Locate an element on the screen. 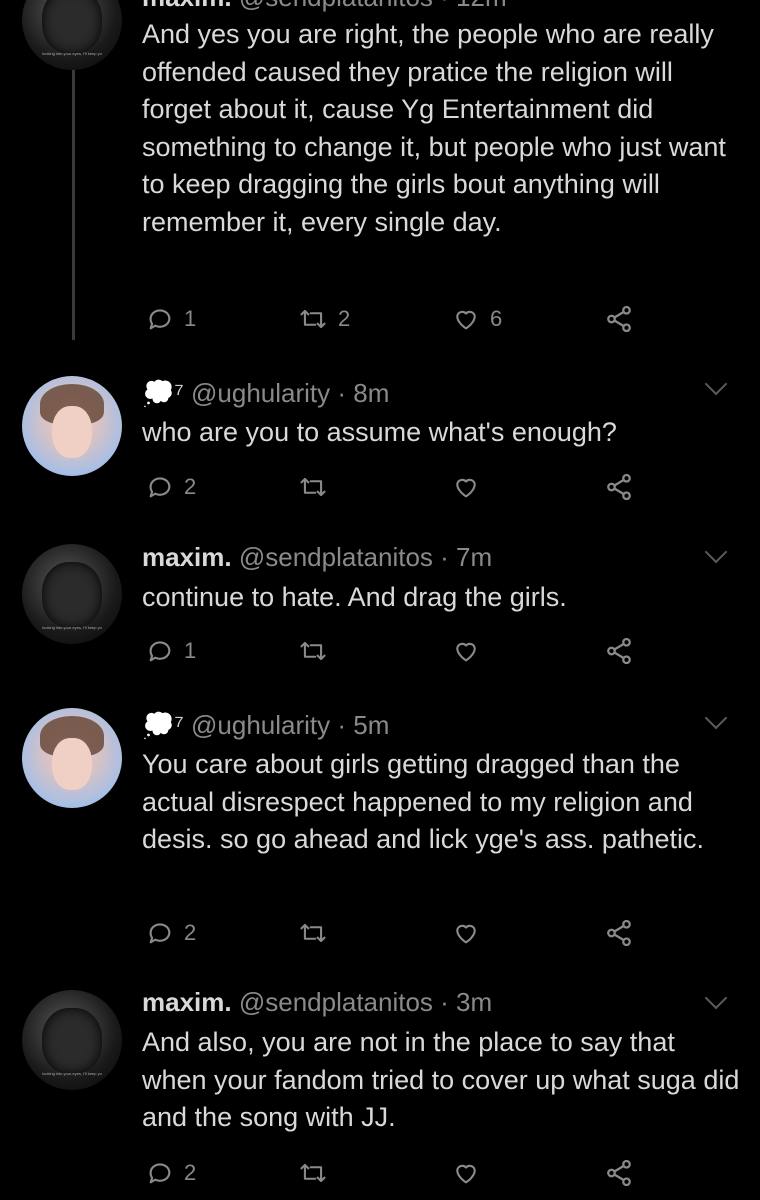  tweet-header: maxim. @sendplatanitos · 3m is located at coordinates (317, 1002).